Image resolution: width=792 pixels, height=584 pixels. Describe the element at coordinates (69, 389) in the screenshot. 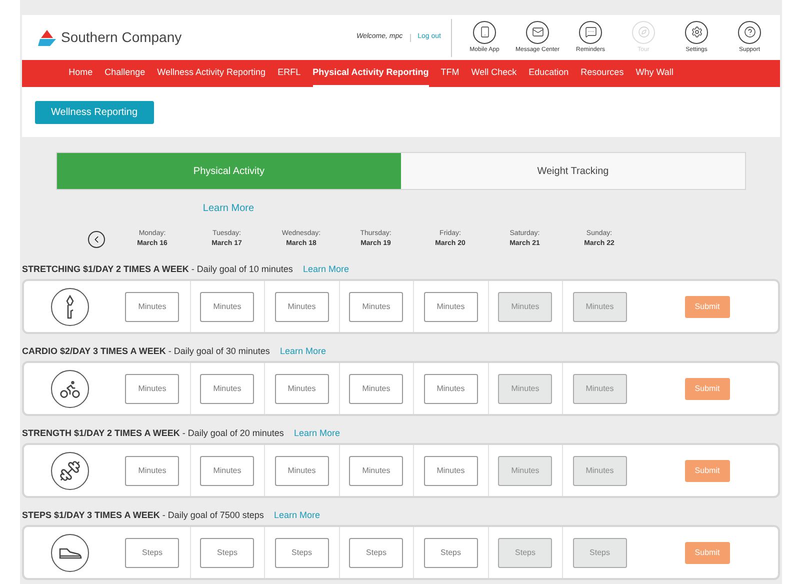

I see `bicycle-icon` at that location.